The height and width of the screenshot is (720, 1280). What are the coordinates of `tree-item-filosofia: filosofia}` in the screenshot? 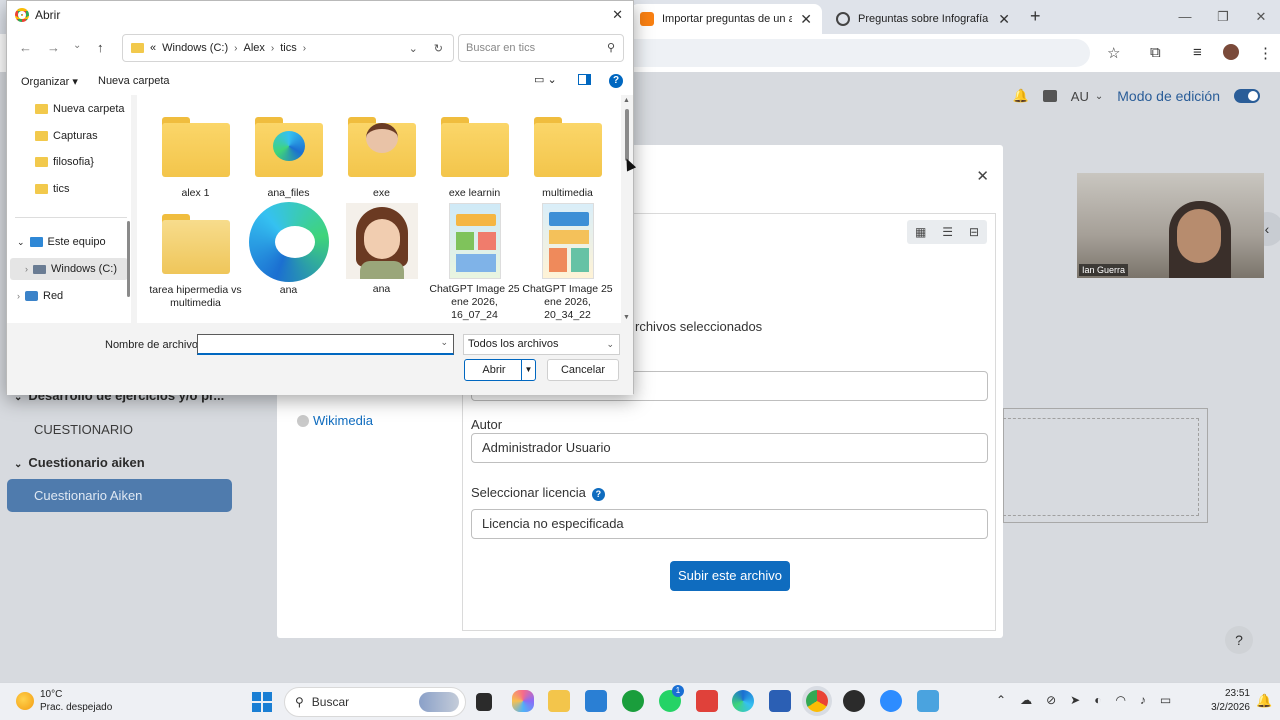 It's located at (64, 162).